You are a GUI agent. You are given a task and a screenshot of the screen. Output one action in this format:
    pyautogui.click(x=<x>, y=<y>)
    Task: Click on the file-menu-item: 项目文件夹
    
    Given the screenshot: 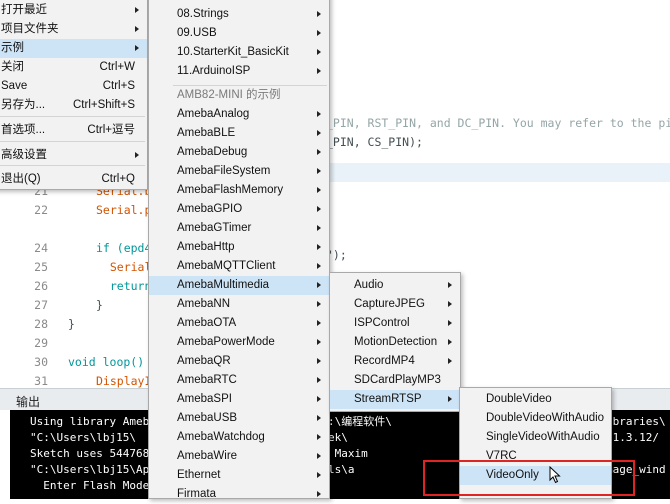 What is the action you would take?
    pyautogui.click(x=73, y=29)
    